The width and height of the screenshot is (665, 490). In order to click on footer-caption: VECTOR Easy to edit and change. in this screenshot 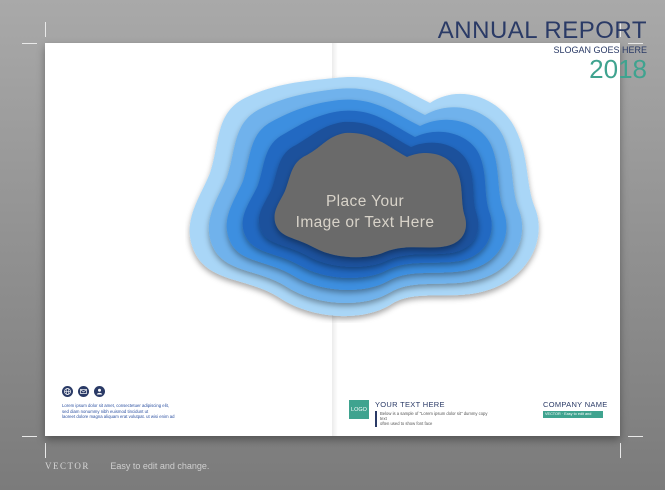, I will do `click(127, 466)`.